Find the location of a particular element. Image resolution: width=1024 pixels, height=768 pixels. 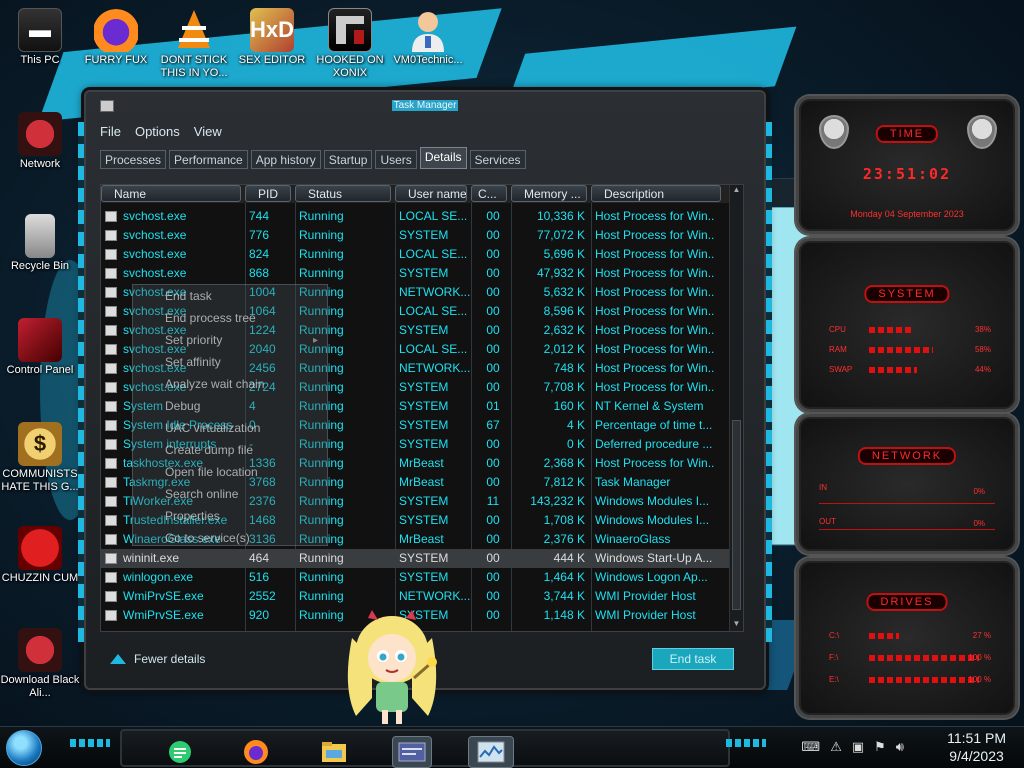

drive-label: C:\ is located at coordinates (834, 635).